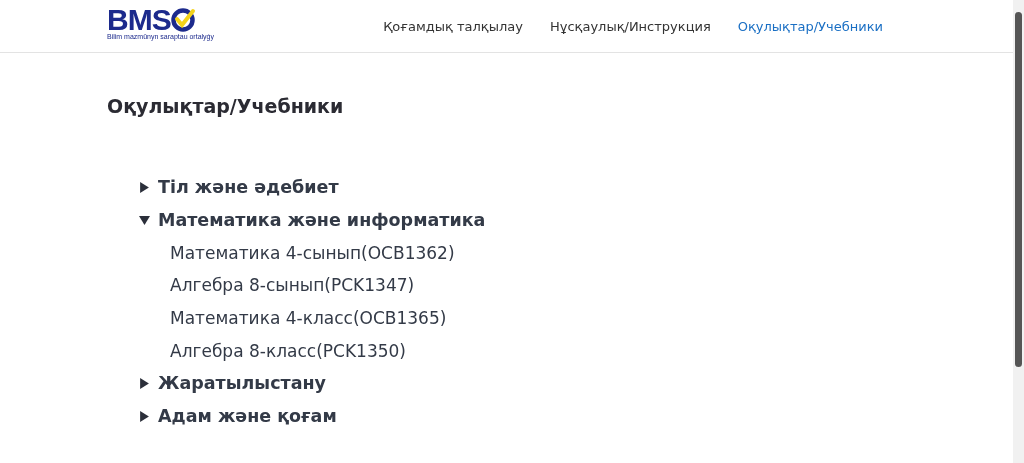 The height and width of the screenshot is (463, 1024). Describe the element at coordinates (226, 106) in the screenshot. I see `page-title: Оқулықтар/Учебники` at that location.